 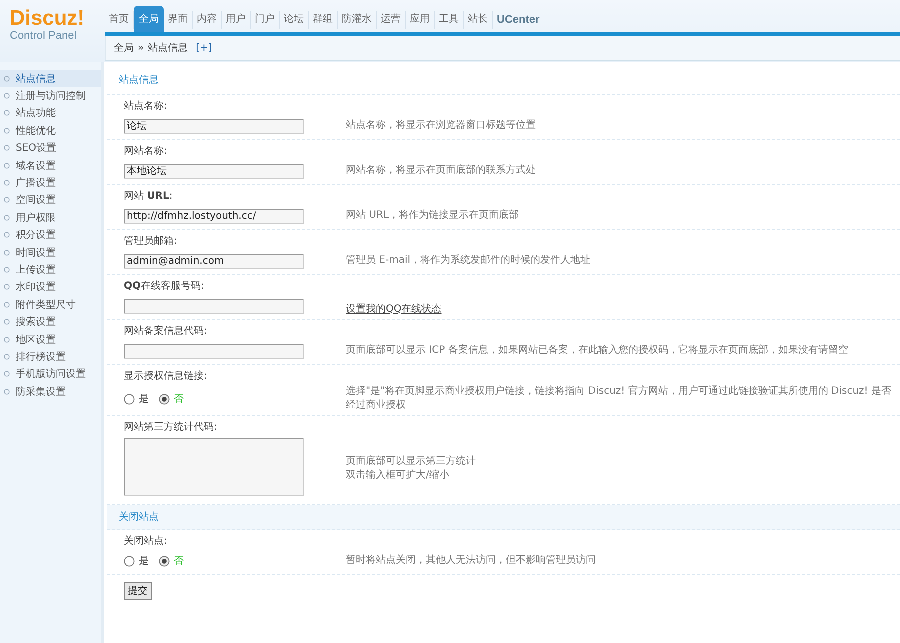 I want to click on sidebar-label: 站点功能, so click(x=36, y=113).